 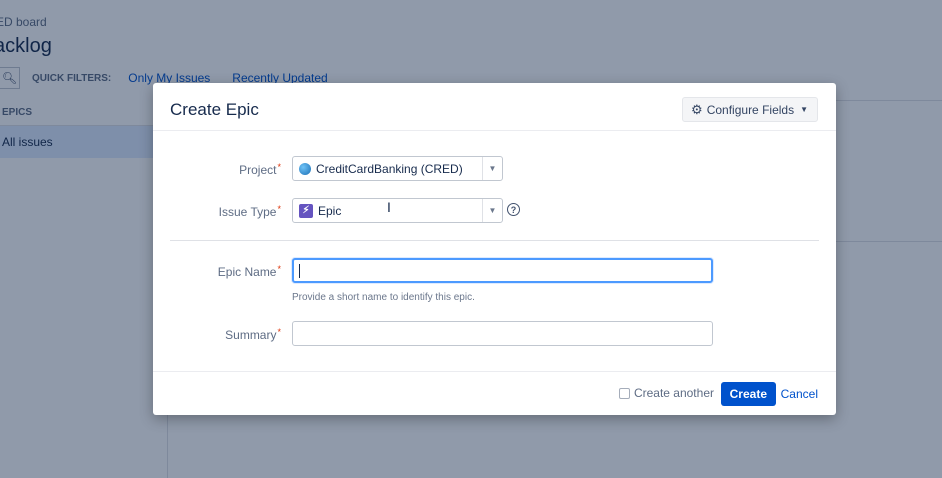 I want to click on text-cursor-icon: I, so click(x=389, y=207).